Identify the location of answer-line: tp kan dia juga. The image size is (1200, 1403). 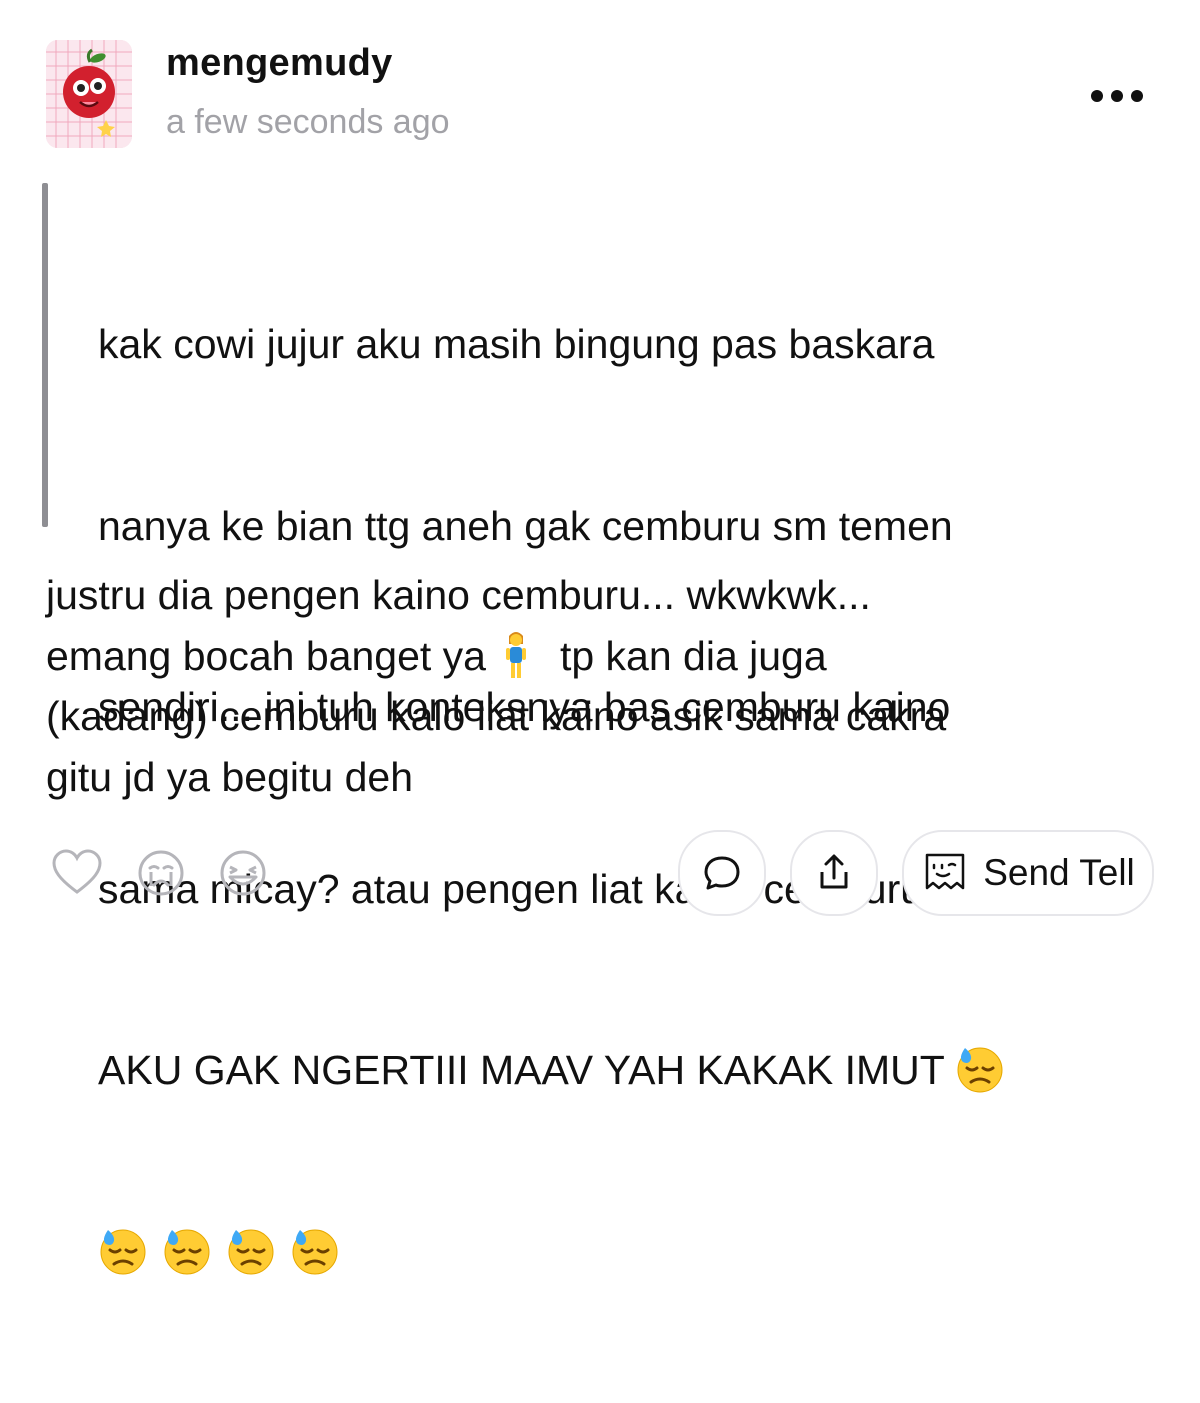
(693, 655).